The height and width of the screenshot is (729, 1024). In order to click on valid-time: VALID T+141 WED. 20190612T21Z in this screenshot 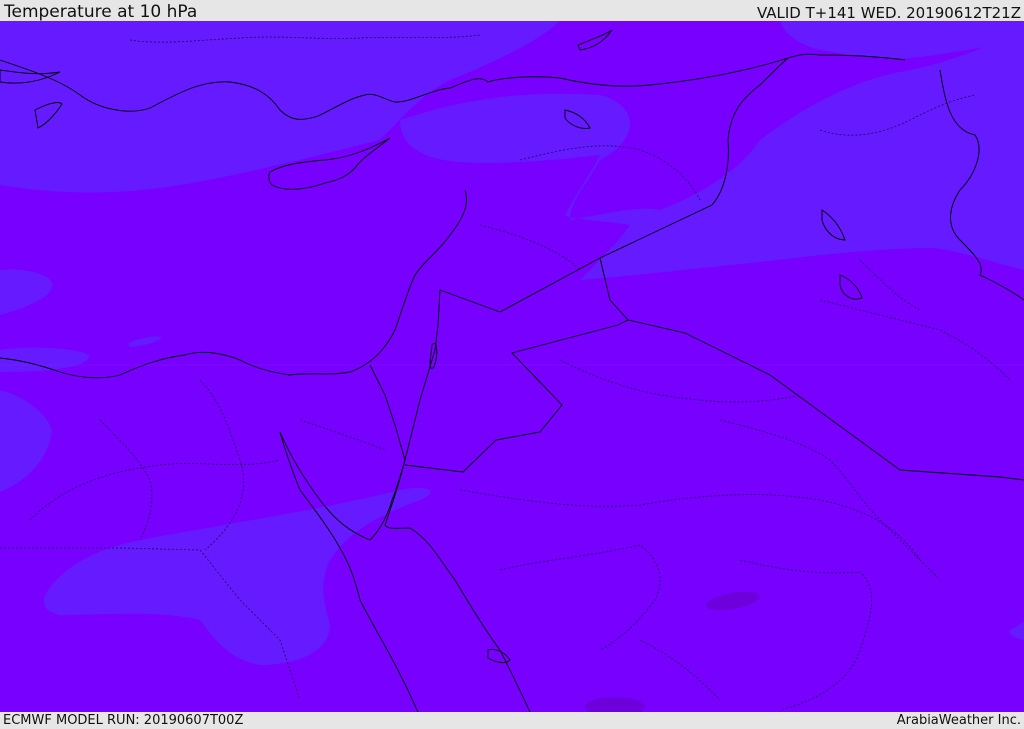, I will do `click(888, 13)`.